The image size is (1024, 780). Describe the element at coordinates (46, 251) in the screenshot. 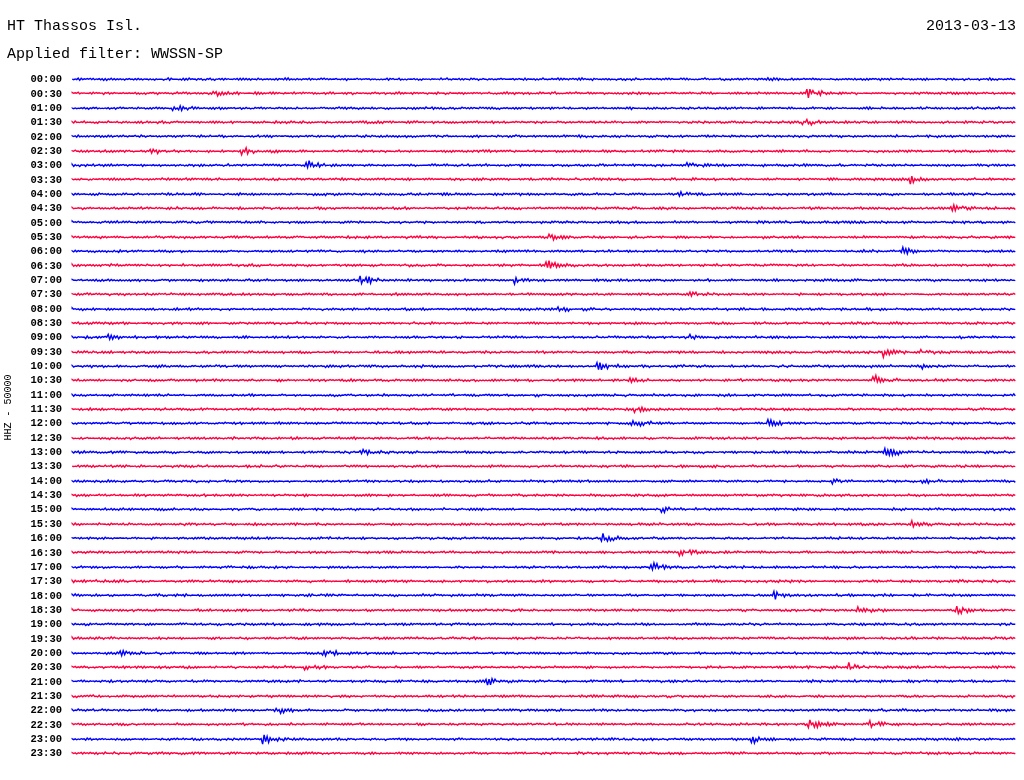

I see `time-label: 06:00` at that location.